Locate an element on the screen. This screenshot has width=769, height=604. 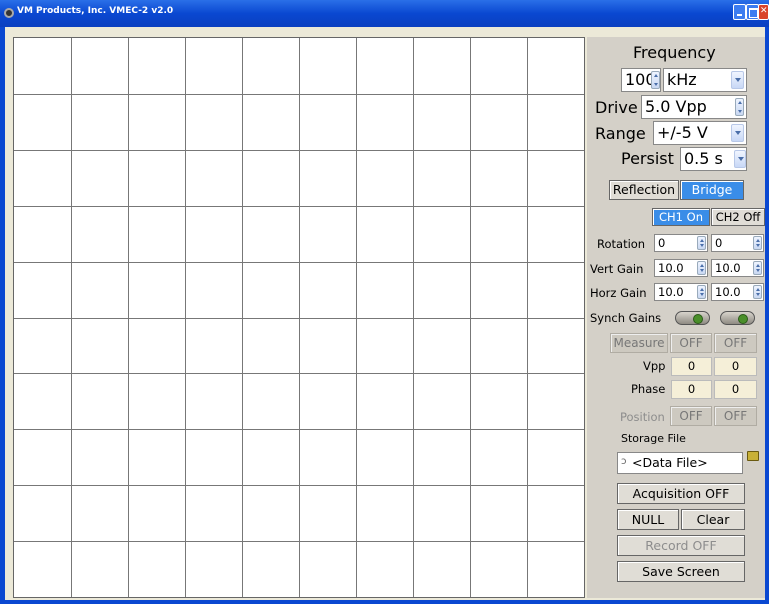
position-ch2-button: OFF is located at coordinates (735, 416).